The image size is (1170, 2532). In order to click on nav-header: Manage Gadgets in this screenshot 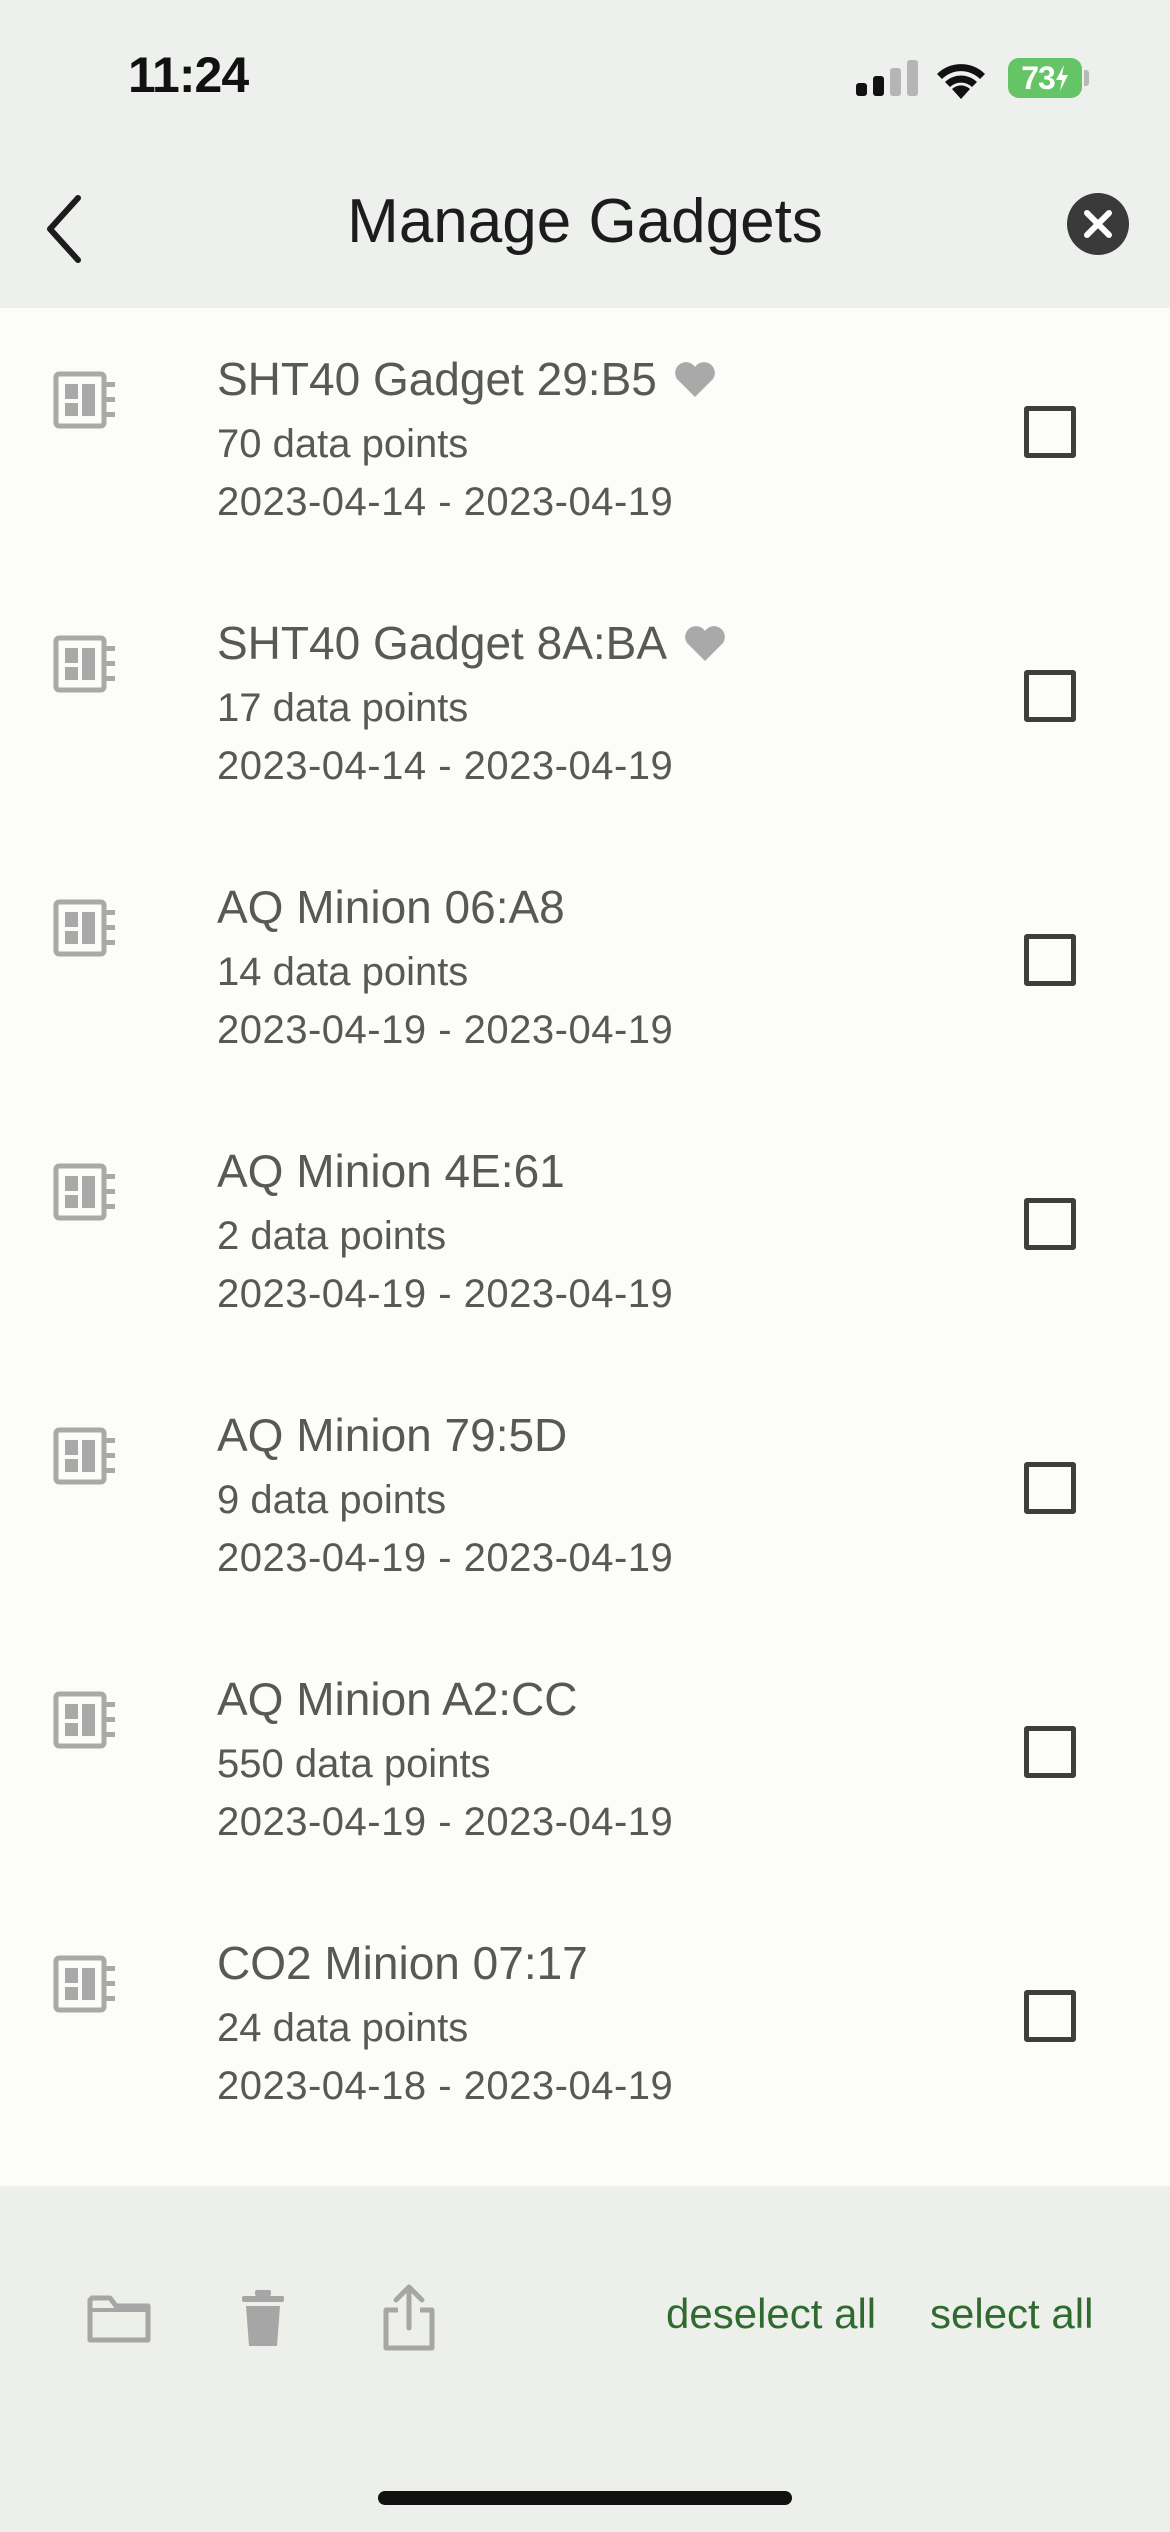, I will do `click(585, 229)`.